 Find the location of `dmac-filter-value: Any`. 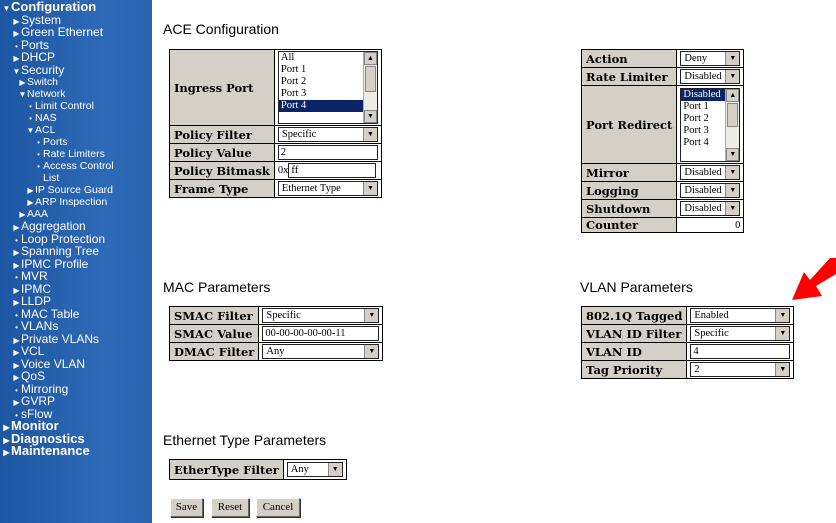

dmac-filter-value: Any is located at coordinates (275, 351).